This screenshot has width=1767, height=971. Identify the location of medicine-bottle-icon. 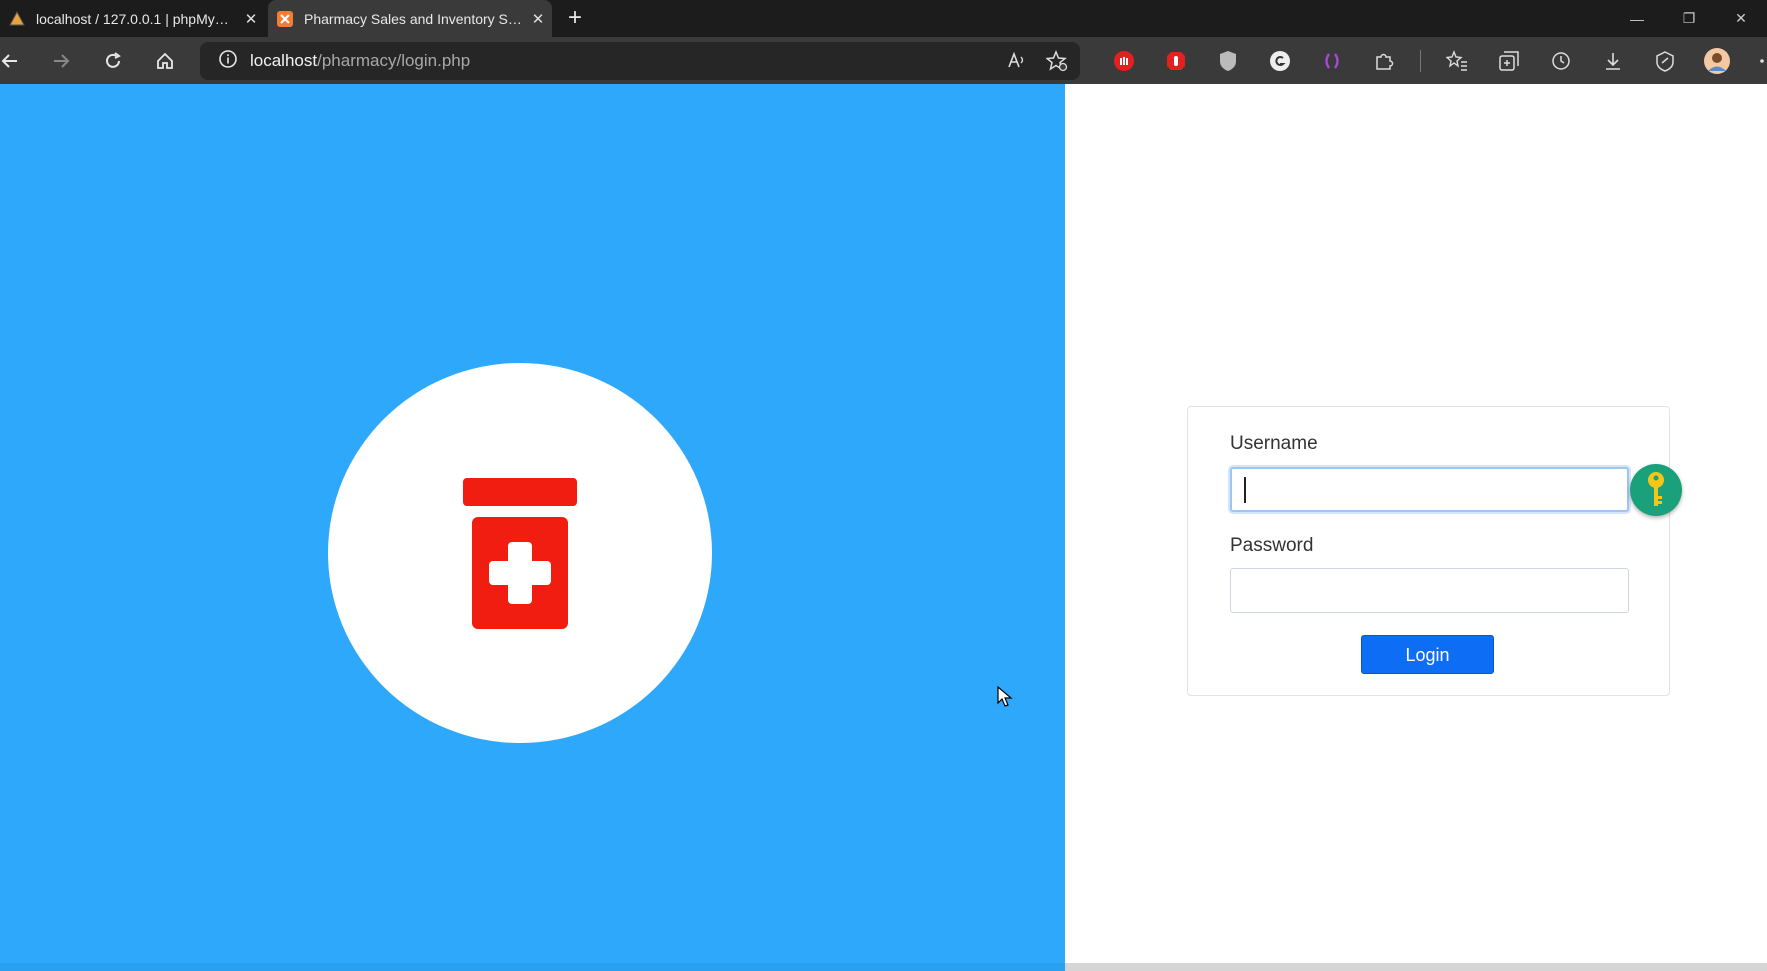
(520, 553).